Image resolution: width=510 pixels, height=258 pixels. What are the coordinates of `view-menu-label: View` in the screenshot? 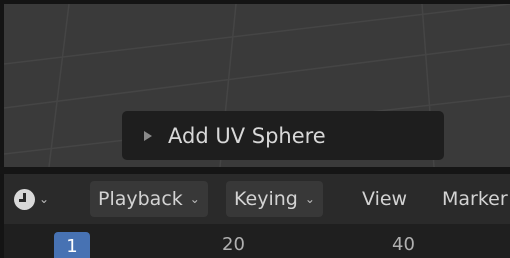 It's located at (385, 199).